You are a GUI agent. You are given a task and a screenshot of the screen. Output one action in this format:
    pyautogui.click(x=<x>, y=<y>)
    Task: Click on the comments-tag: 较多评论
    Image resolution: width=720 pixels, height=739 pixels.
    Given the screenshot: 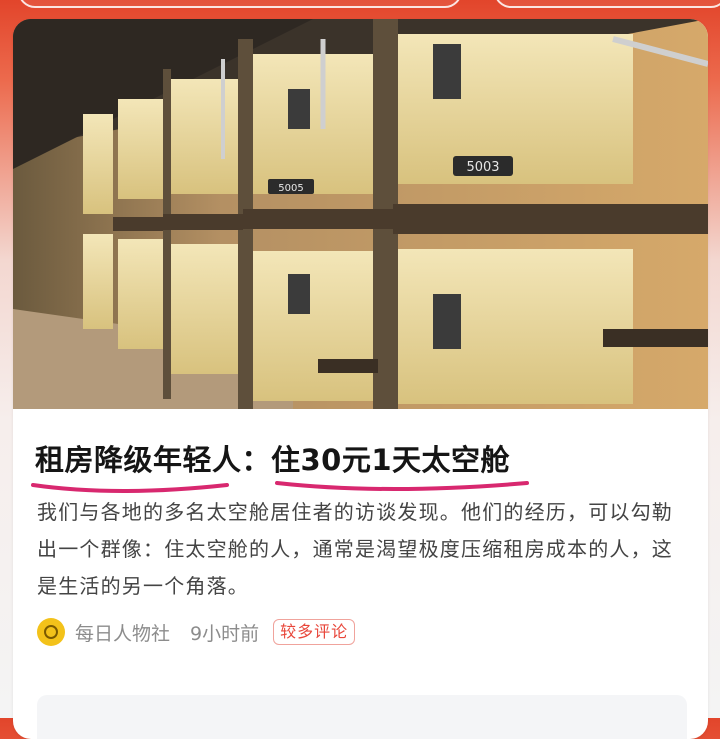 What is the action you would take?
    pyautogui.click(x=314, y=632)
    